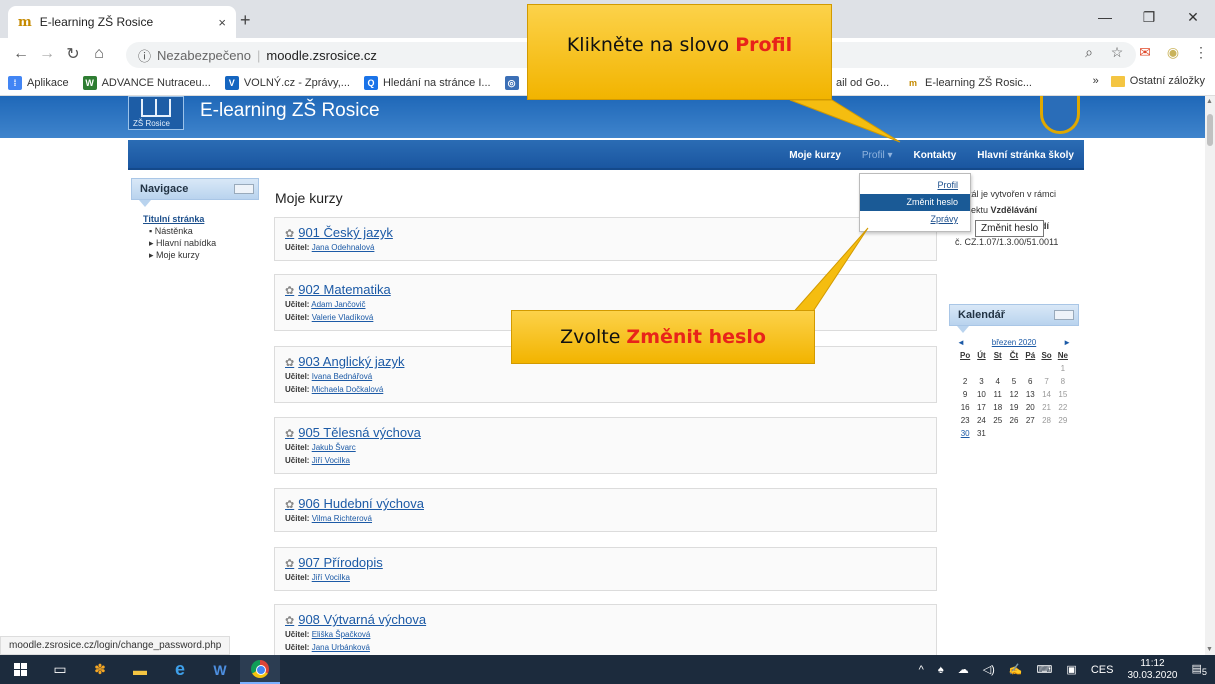  Describe the element at coordinates (290, 111) in the screenshot. I see `site-title: E-learning ZŠ Rosice` at that location.